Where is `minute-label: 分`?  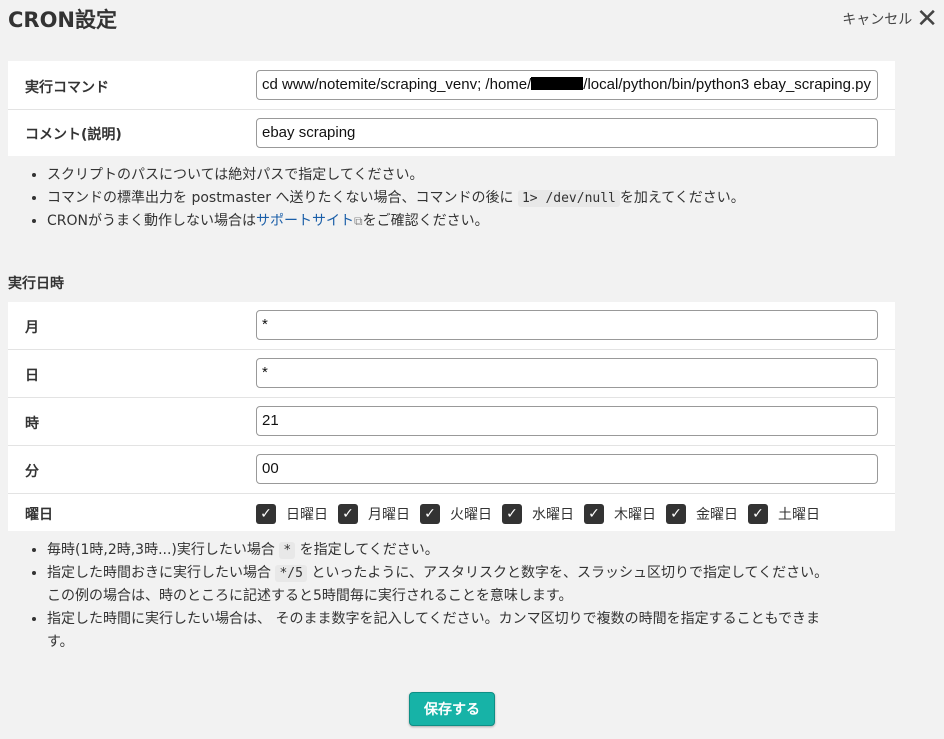 minute-label: 分 is located at coordinates (32, 472).